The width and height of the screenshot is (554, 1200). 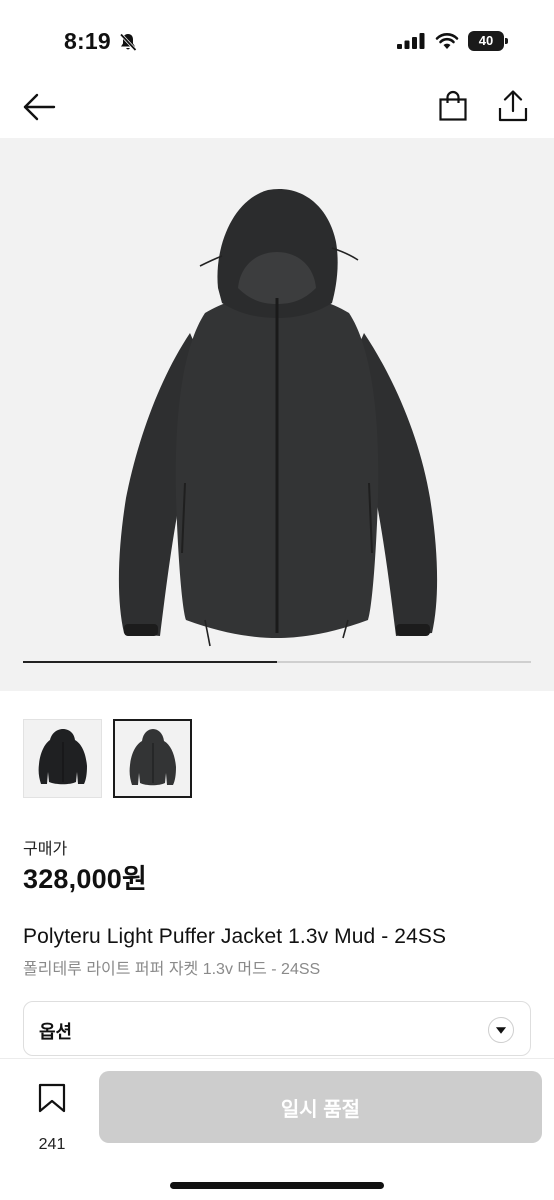 I want to click on price-value: 328,000원, so click(x=85, y=879).